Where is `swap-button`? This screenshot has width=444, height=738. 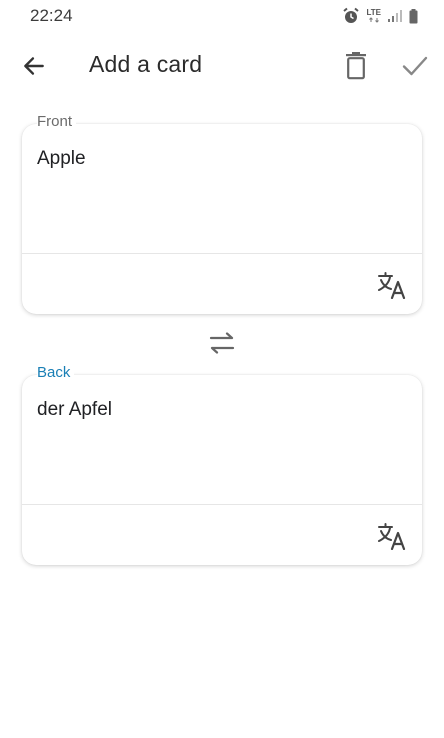 swap-button is located at coordinates (222, 343).